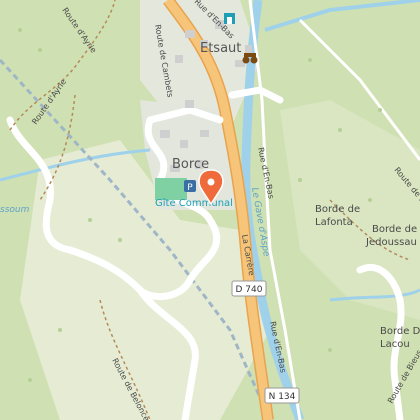  Describe the element at coordinates (400, 331) in the screenshot. I see `label-lacou-1: Borde De` at that location.